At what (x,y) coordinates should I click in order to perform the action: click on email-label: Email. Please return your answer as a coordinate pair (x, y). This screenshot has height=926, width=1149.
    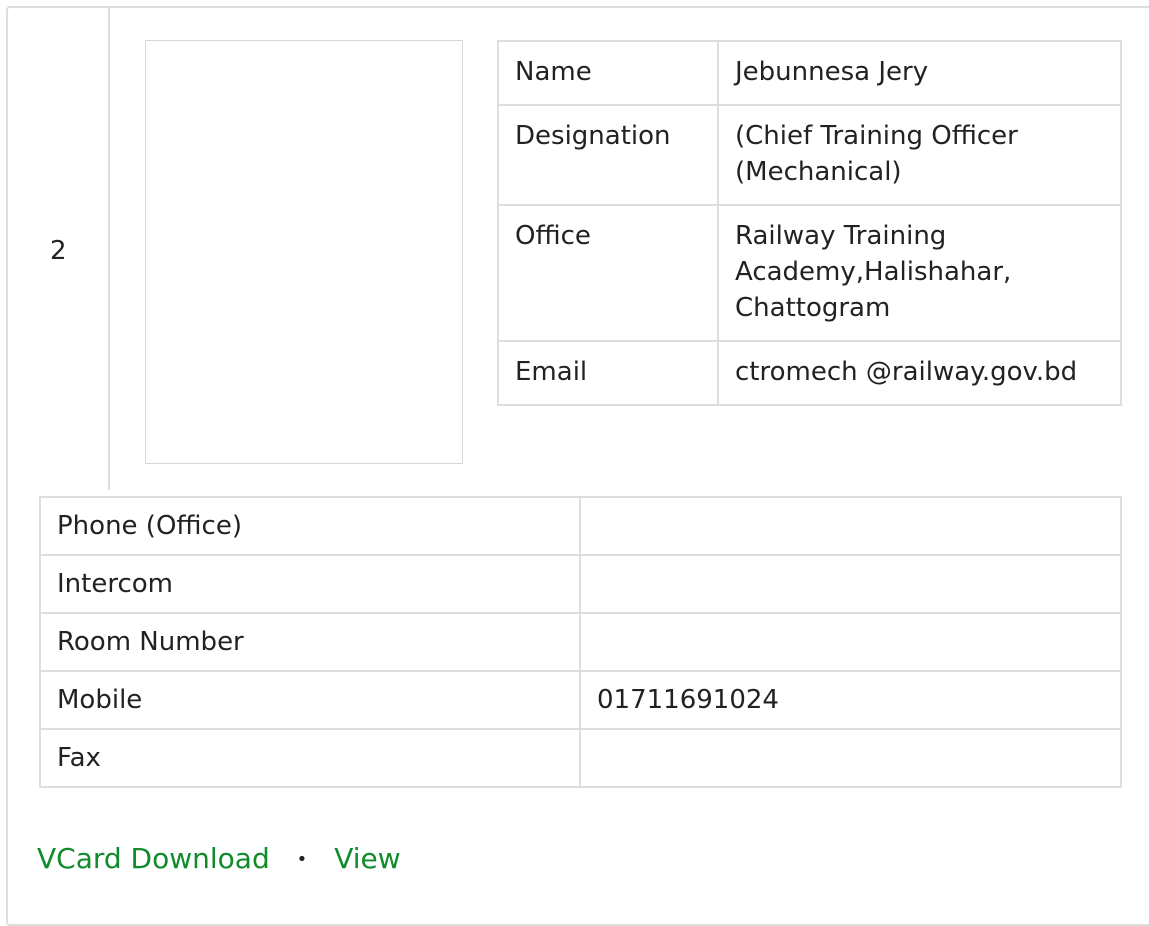
    Looking at the image, I should click on (608, 373).